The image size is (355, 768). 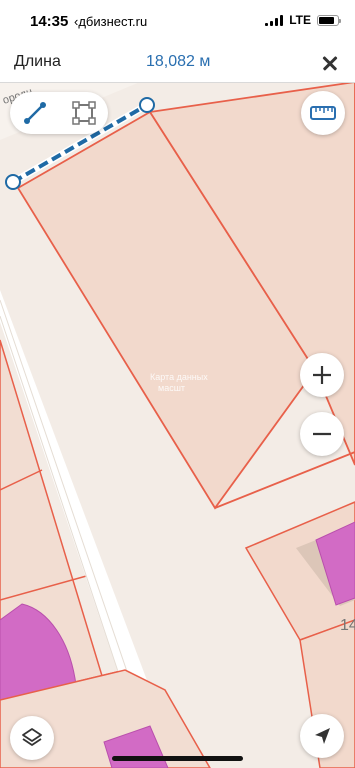 I want to click on status-bar: 14:35 ‹дбизнест.ru LTE, so click(x=177, y=22).